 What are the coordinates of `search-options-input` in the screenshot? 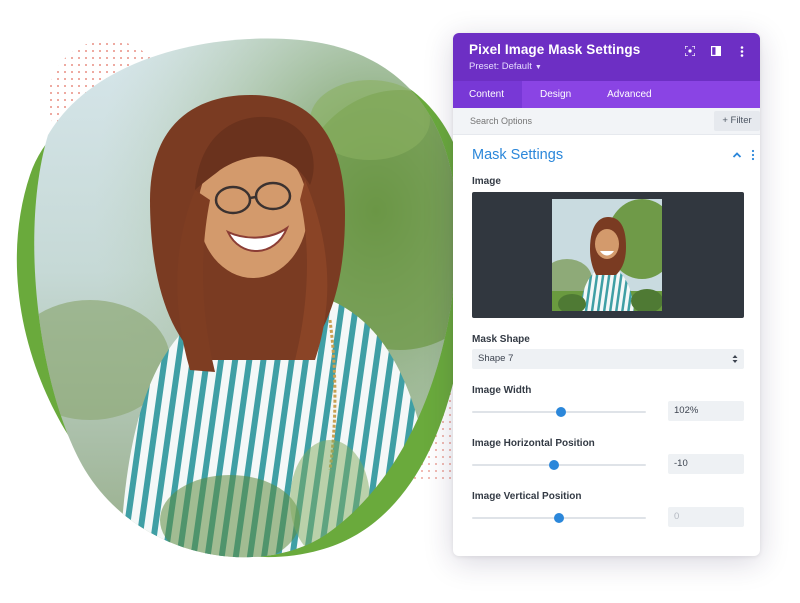 It's located at (578, 121).